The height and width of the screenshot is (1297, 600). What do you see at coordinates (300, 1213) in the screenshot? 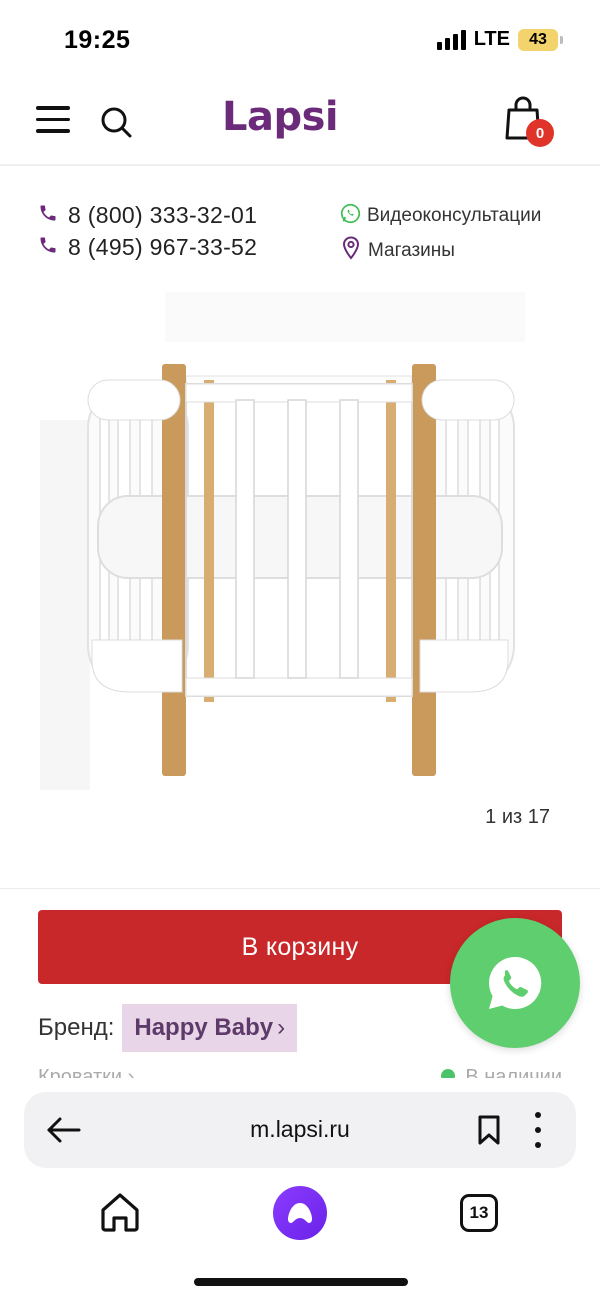
I see `alice-icon` at bounding box center [300, 1213].